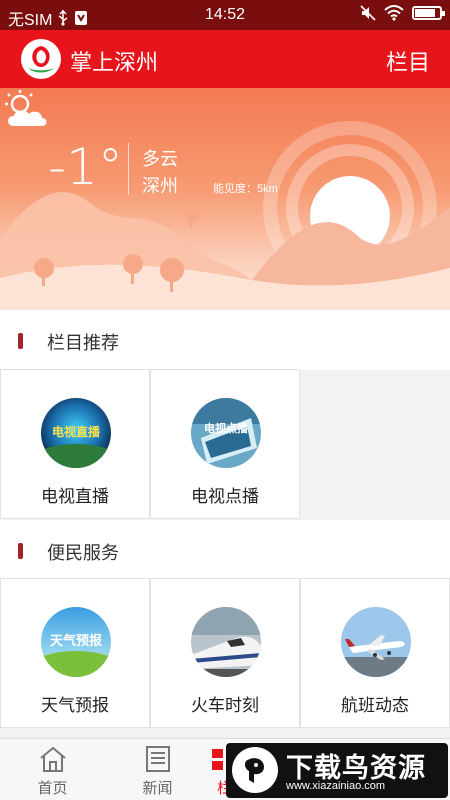 This screenshot has height=800, width=450. I want to click on watermark-bird-icon, so click(255, 770).